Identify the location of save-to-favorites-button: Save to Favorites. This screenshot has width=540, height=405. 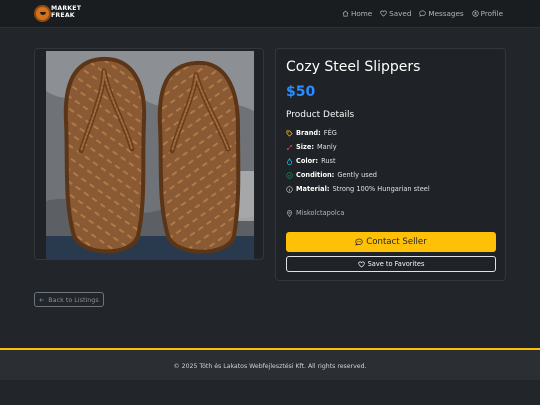
(391, 264).